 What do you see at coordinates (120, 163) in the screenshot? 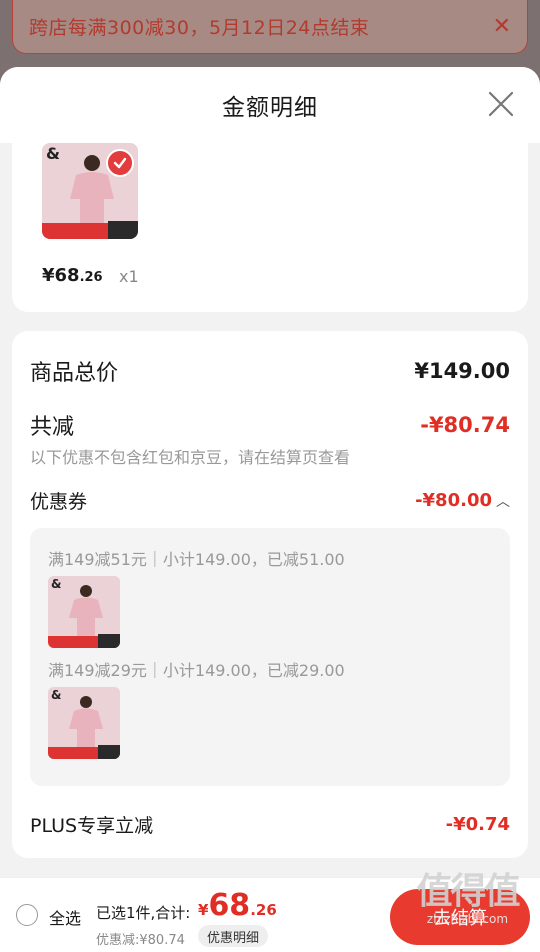
I see `selected-check-icon` at bounding box center [120, 163].